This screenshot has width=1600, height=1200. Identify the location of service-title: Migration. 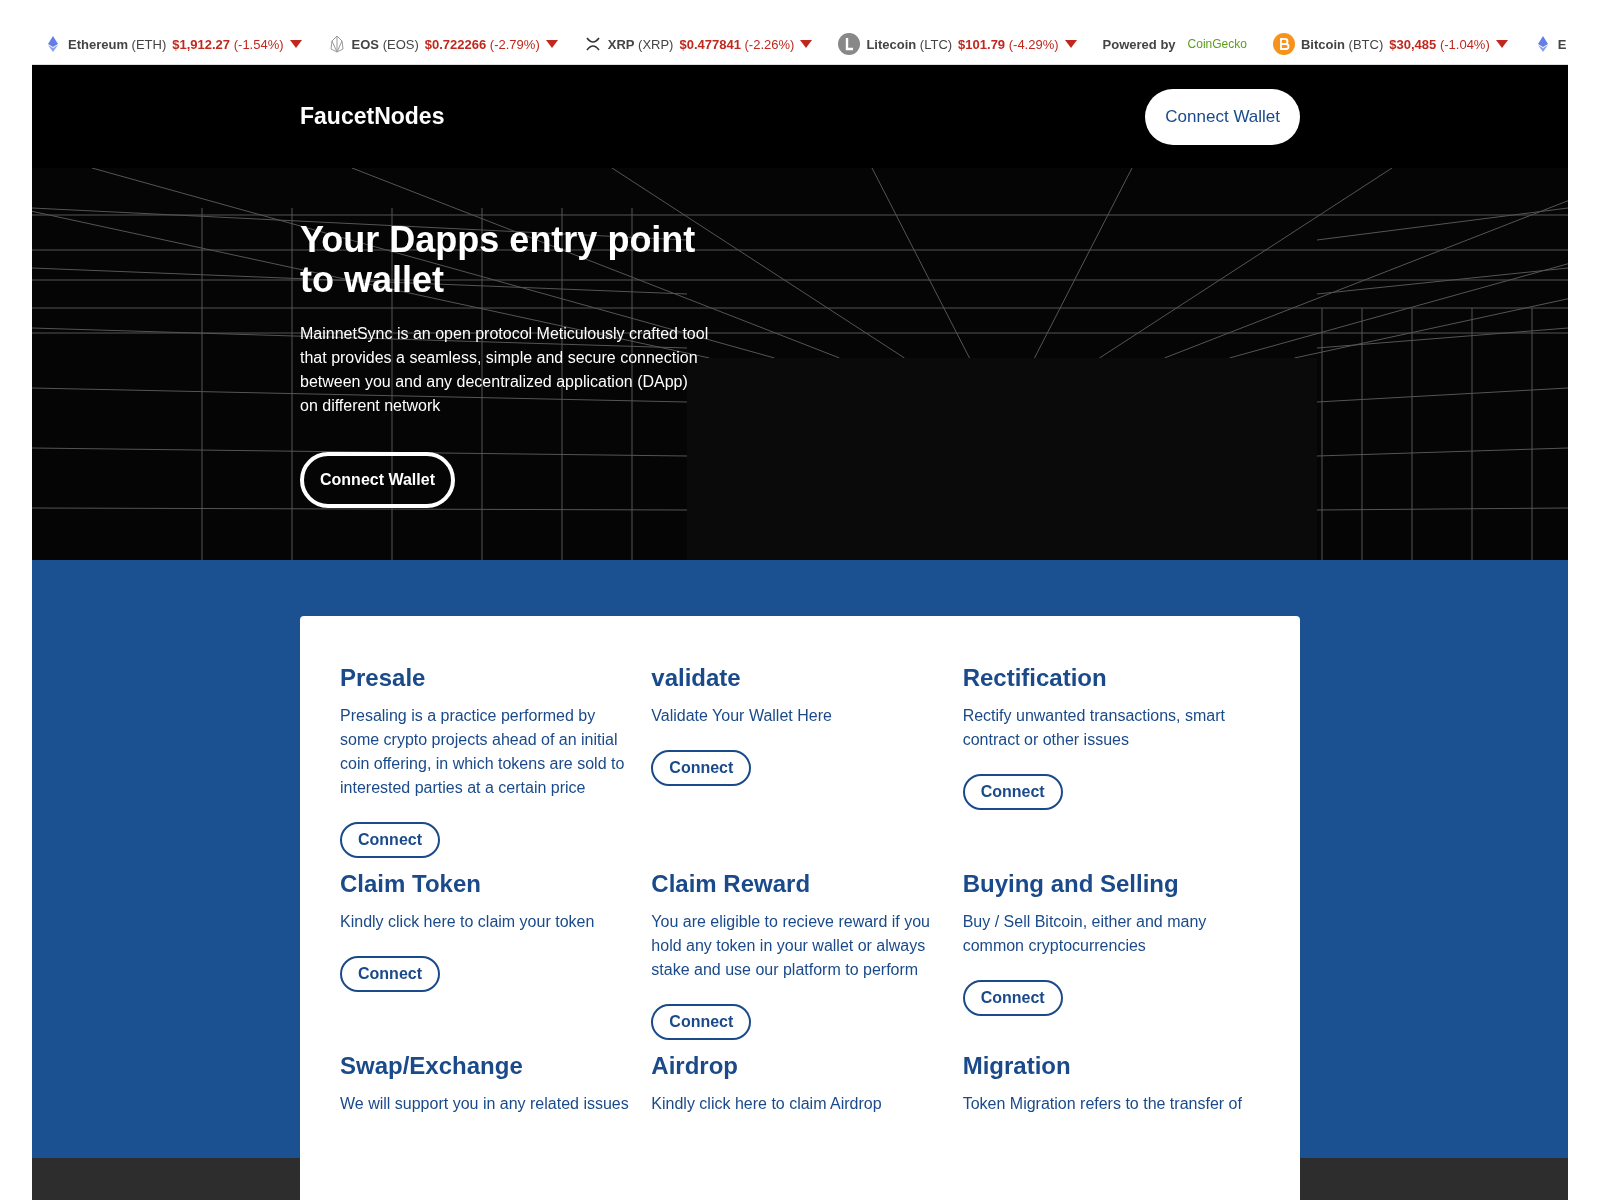
(1016, 1066).